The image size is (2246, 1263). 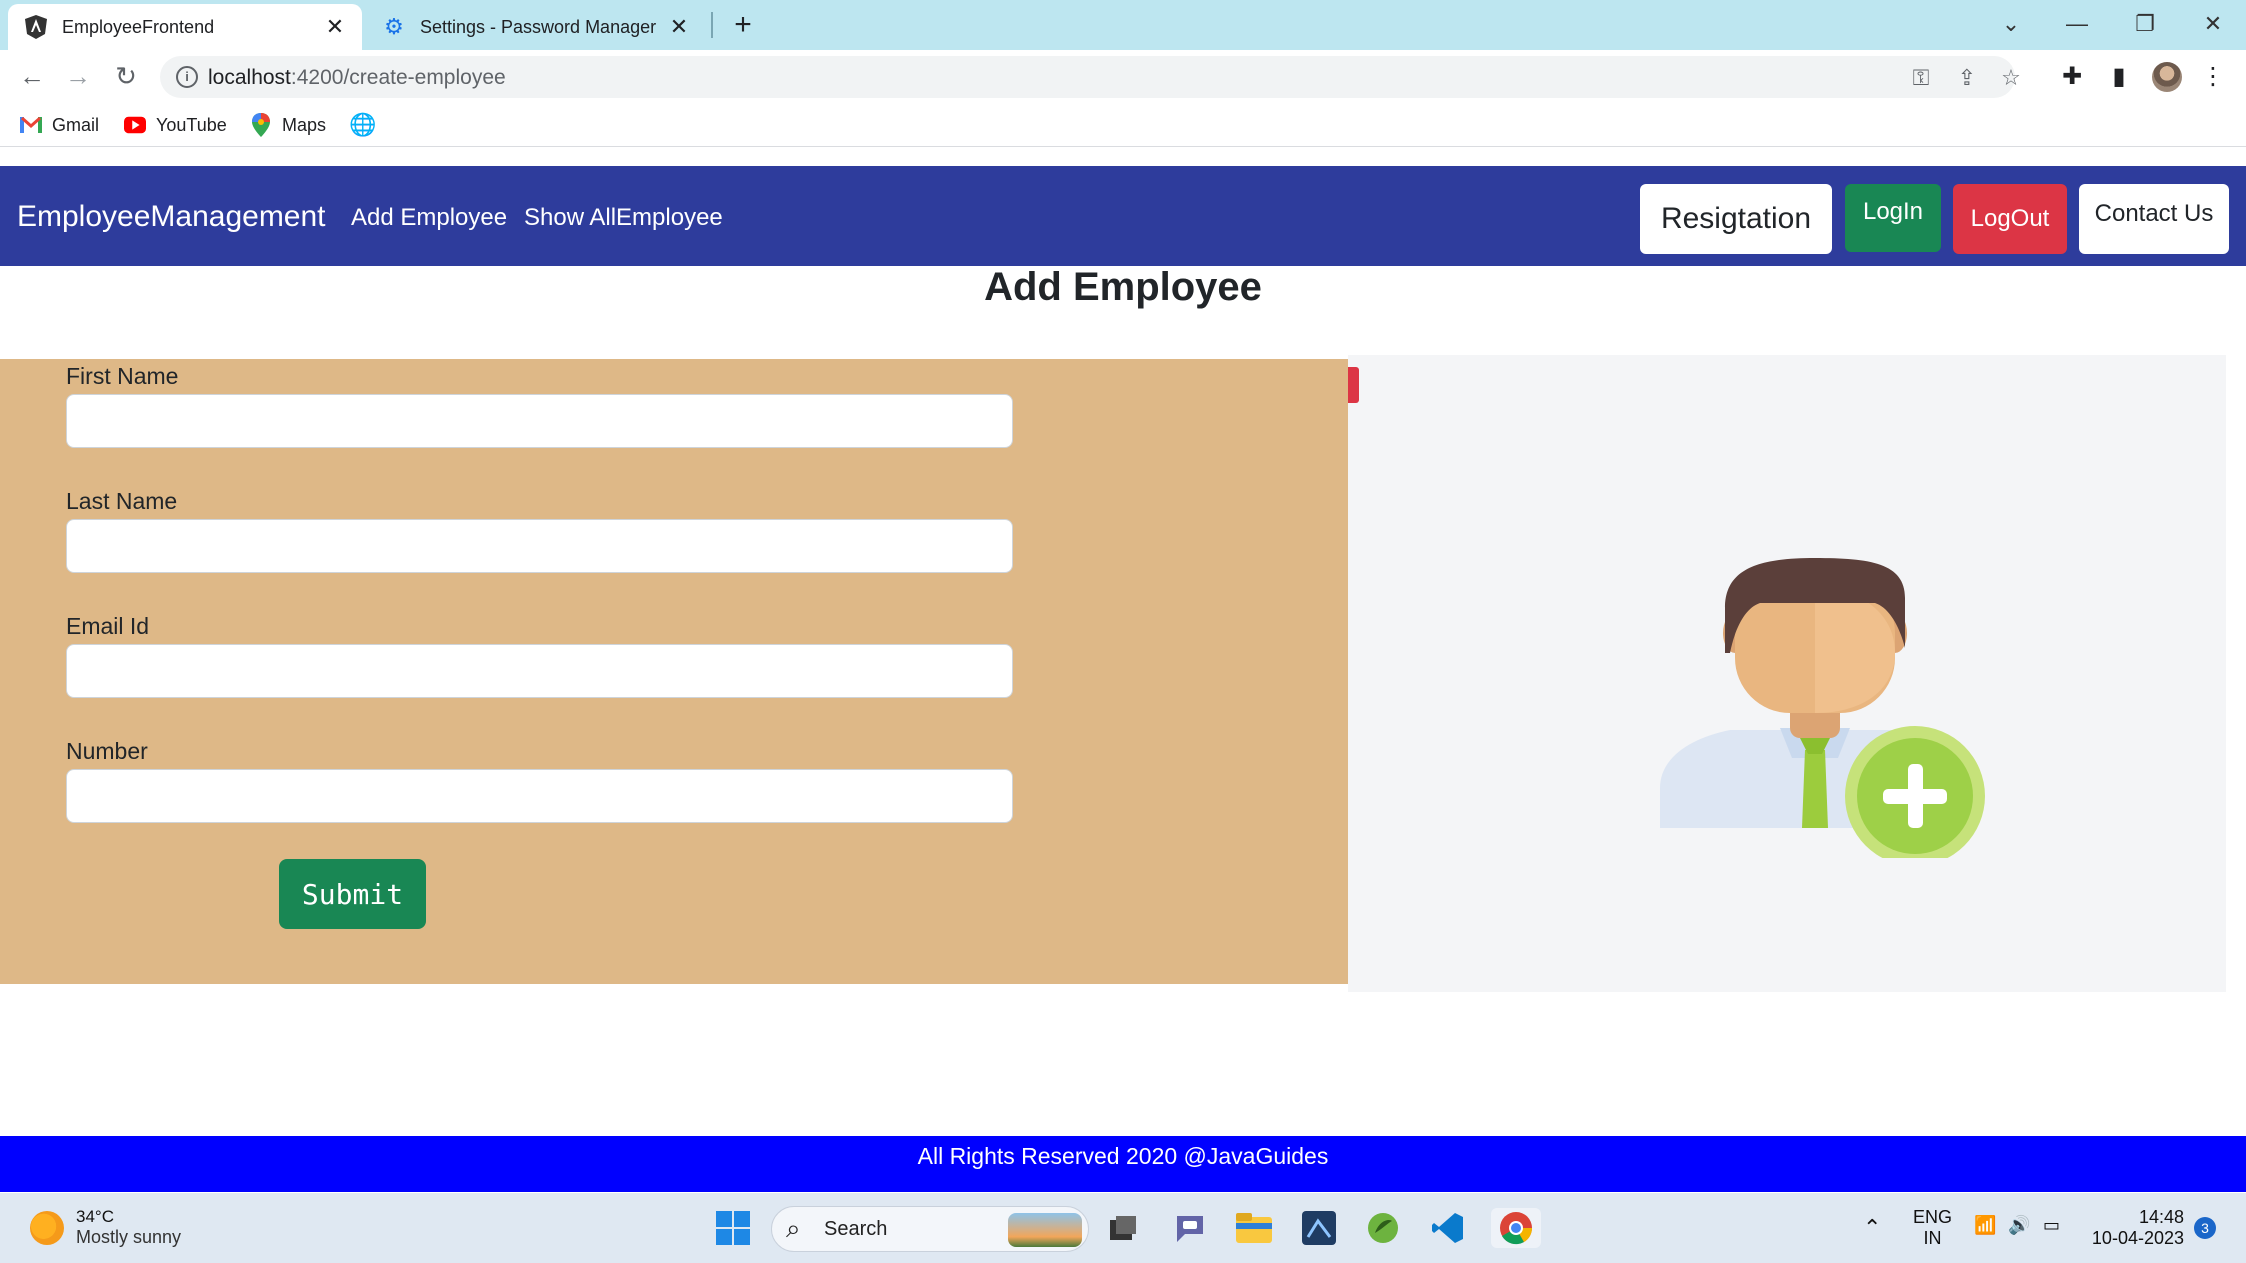 What do you see at coordinates (743, 25) in the screenshot?
I see `new-tab-icon: +` at bounding box center [743, 25].